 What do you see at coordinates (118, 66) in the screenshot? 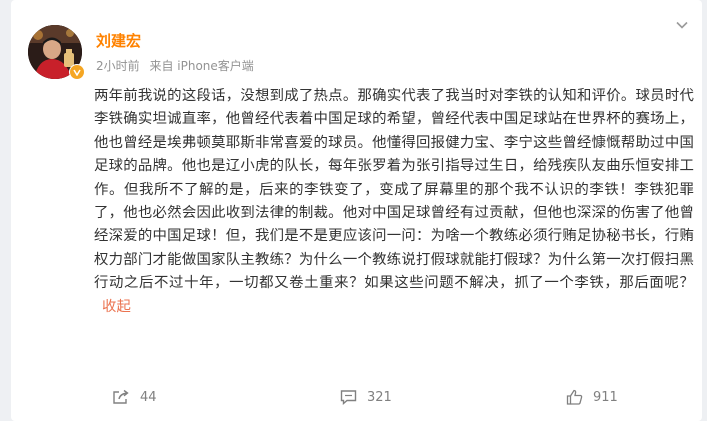
I see `post-time: 2小时前` at bounding box center [118, 66].